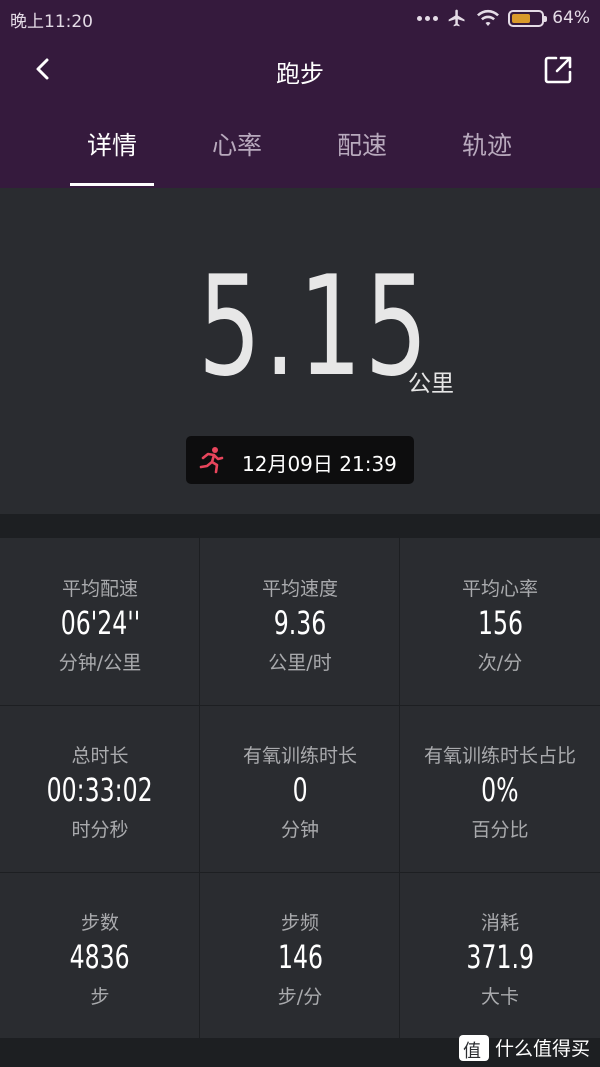  I want to click on tab-details: 详情, so click(112, 144).